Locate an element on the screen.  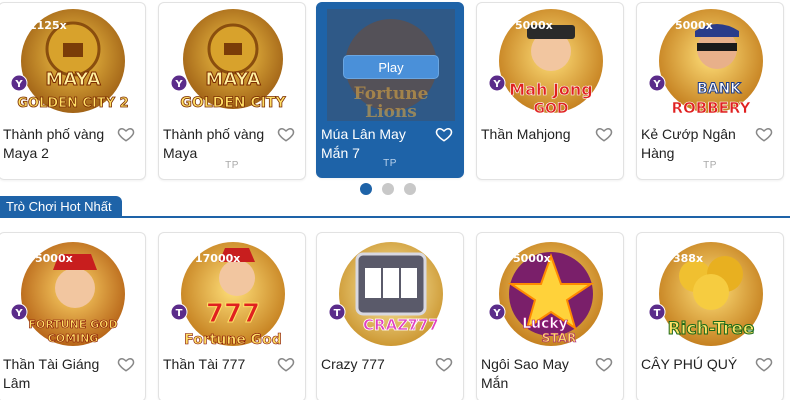
game-title: Thành phố vàng Maya 2 is located at coordinates (54, 143).